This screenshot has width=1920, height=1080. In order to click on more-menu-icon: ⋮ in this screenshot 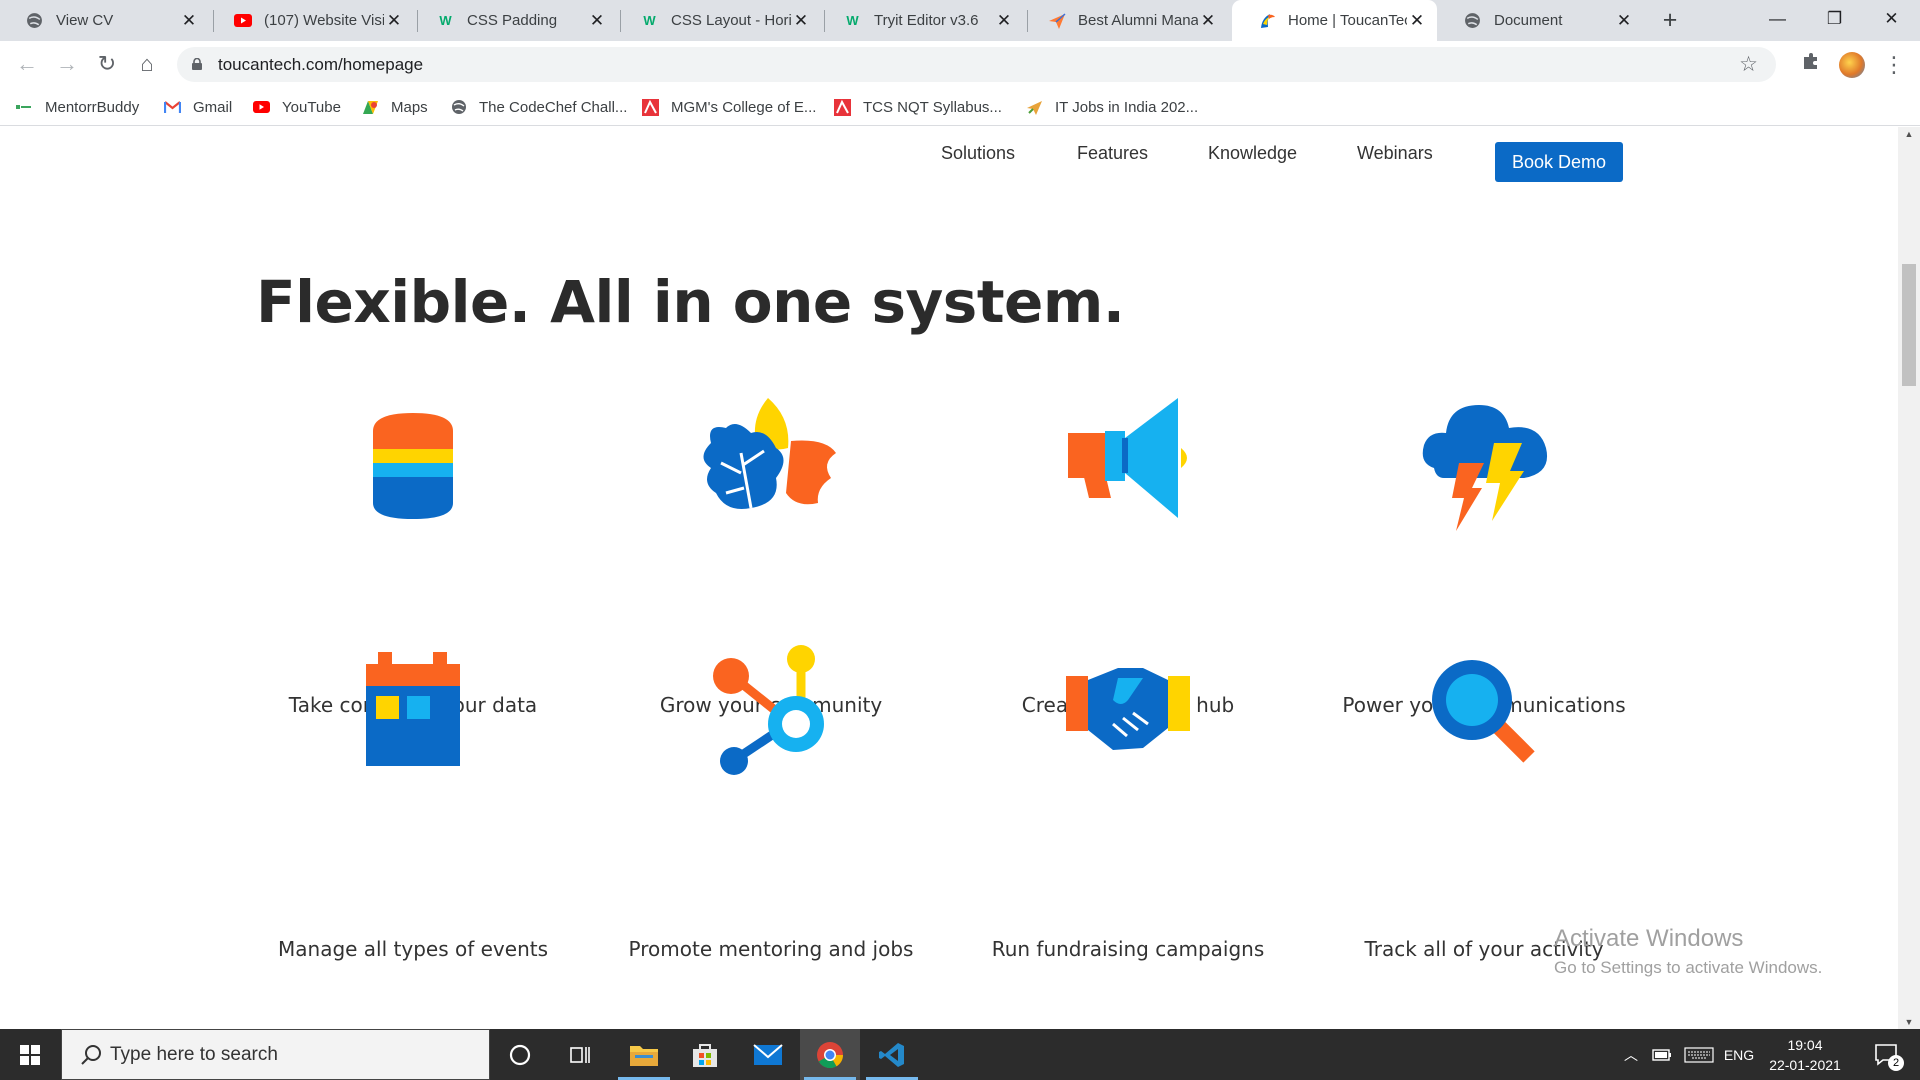, I will do `click(1894, 65)`.